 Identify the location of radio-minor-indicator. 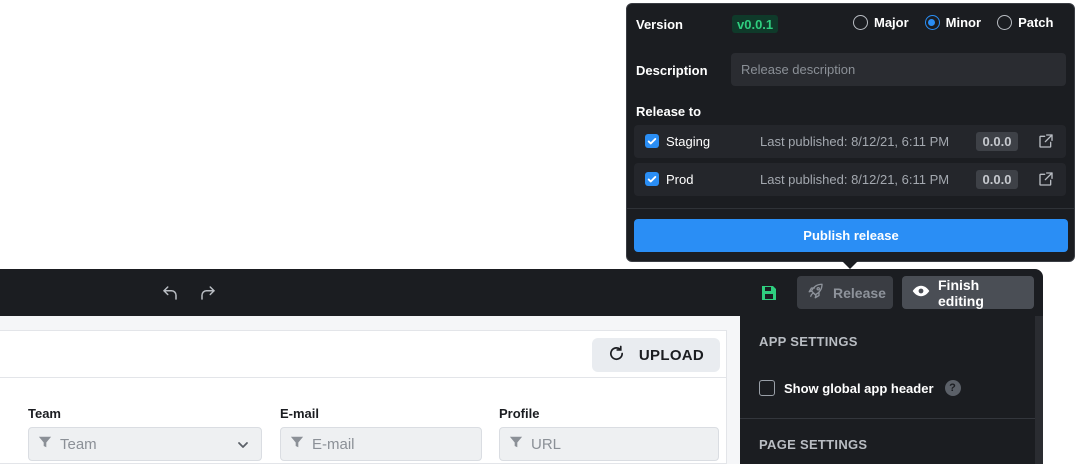
(932, 22).